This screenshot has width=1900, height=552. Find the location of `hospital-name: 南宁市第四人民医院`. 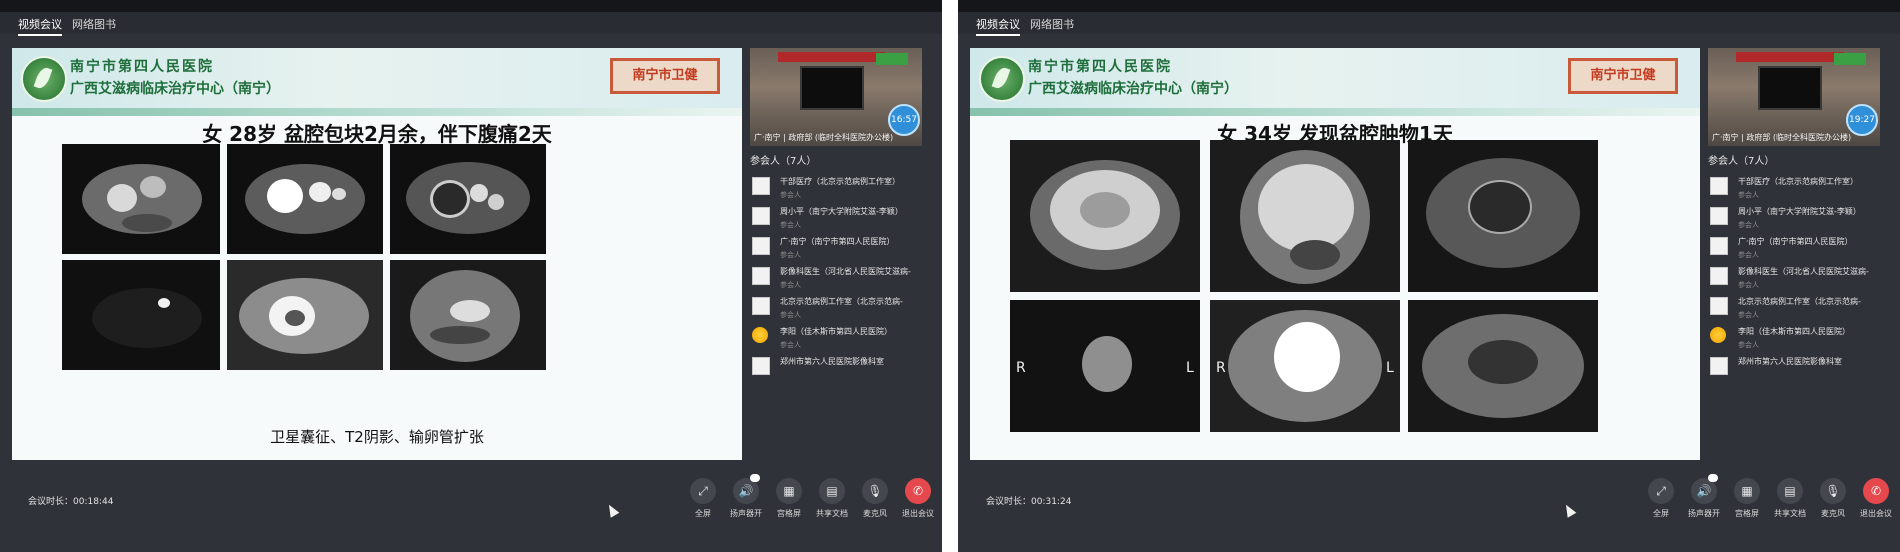

hospital-name: 南宁市第四人民医院 is located at coordinates (1100, 67).